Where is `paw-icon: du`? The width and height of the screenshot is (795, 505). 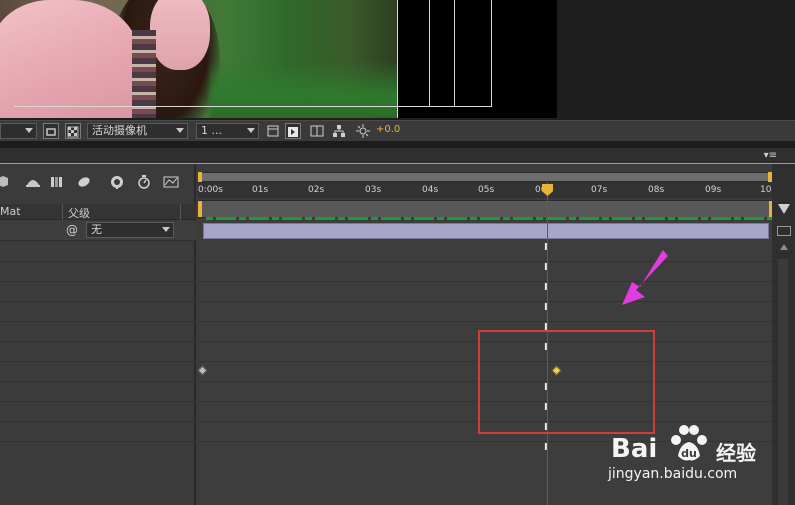
paw-icon: du is located at coordinates (689, 443).